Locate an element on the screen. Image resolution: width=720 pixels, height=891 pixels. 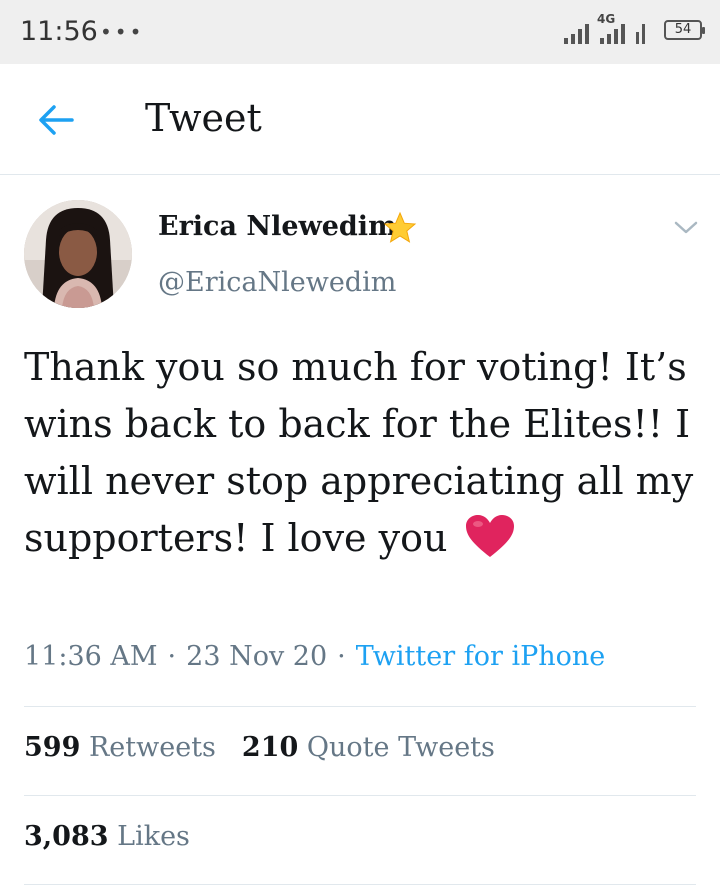
likes-stats-row: 3,083 Likes is located at coordinates (107, 836).